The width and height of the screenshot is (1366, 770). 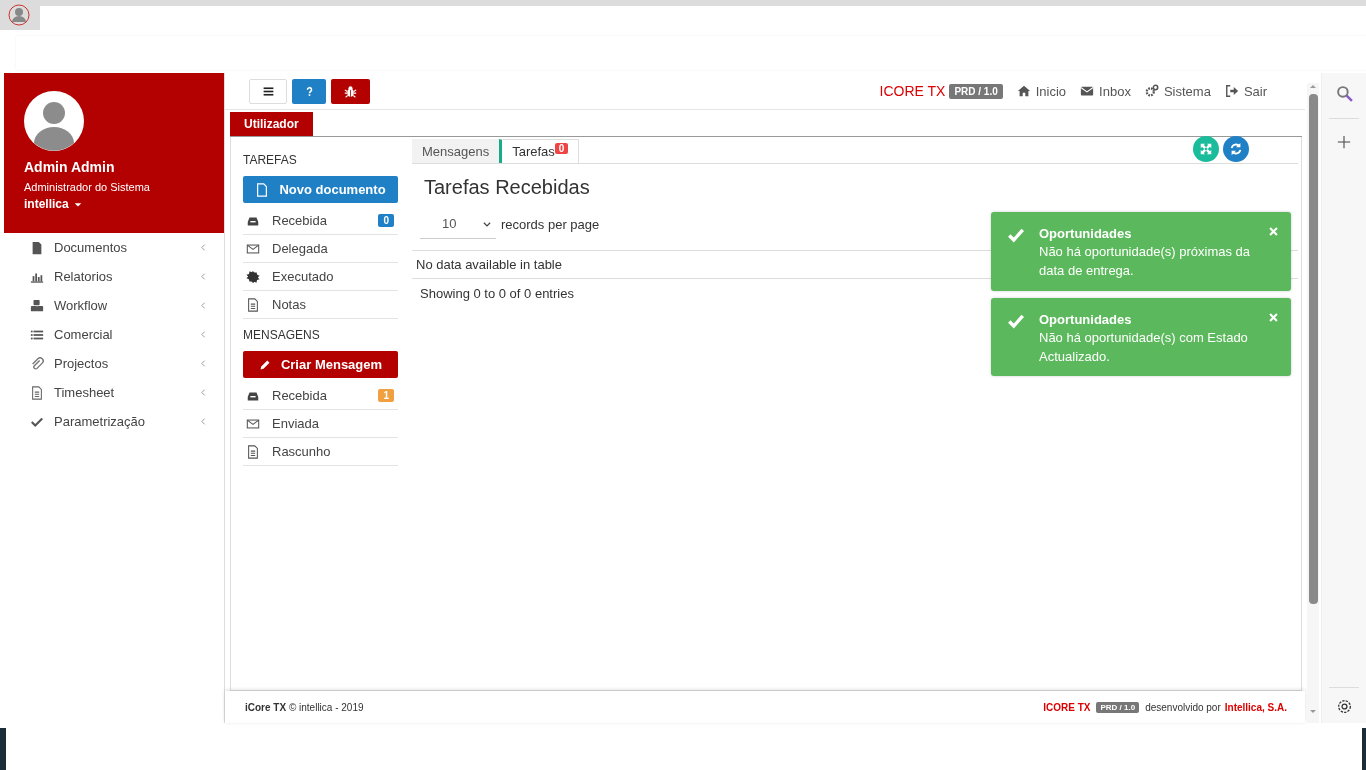 I want to click on menu-item: Projectos, so click(x=114, y=363).